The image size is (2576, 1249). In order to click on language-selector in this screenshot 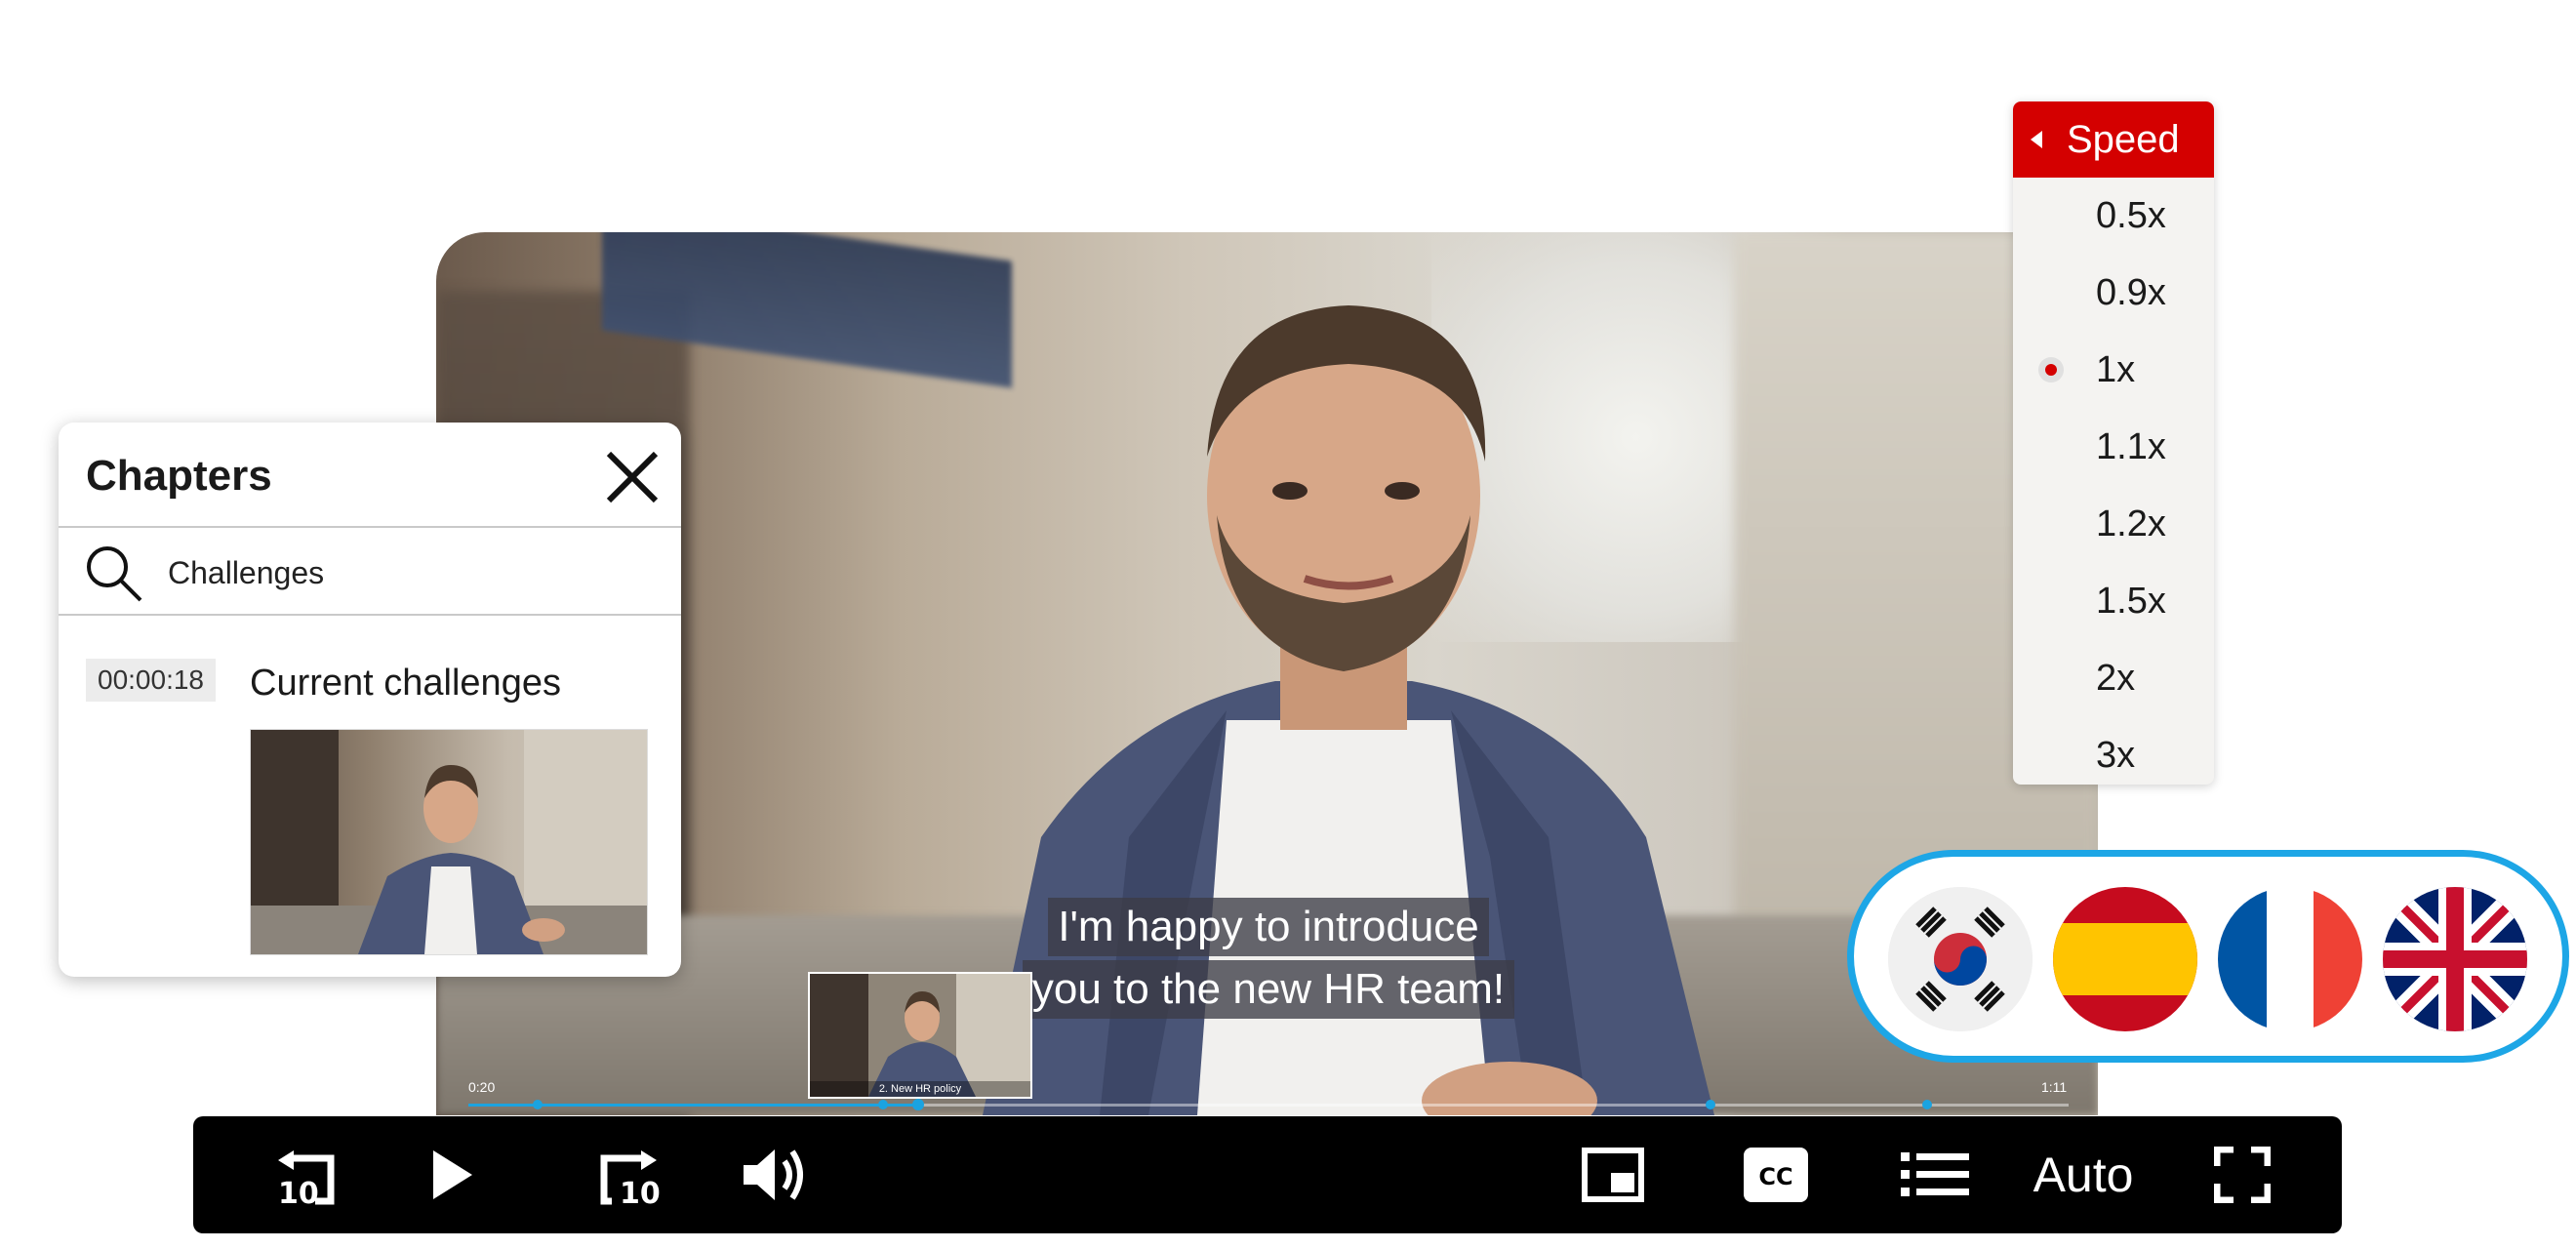, I will do `click(2208, 956)`.